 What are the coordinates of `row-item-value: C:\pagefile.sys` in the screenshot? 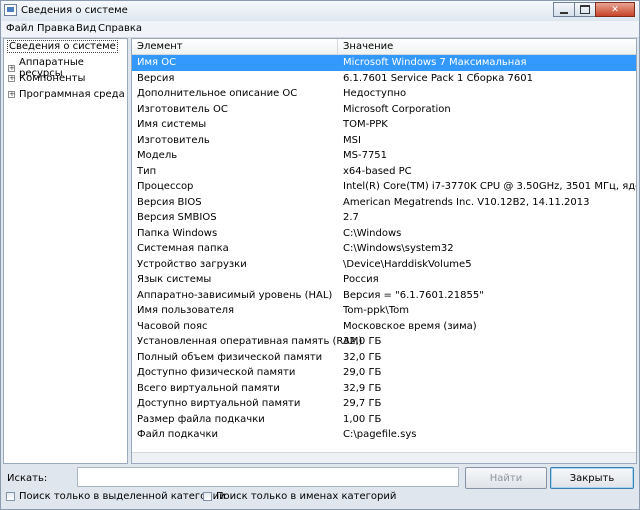 It's located at (380, 434).